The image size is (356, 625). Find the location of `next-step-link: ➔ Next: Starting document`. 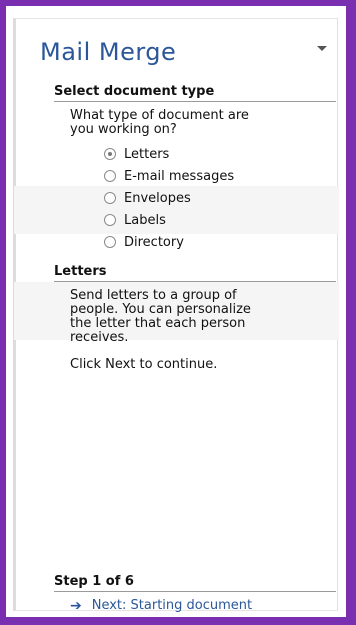

next-step-link: ➔ Next: Starting document is located at coordinates (161, 605).